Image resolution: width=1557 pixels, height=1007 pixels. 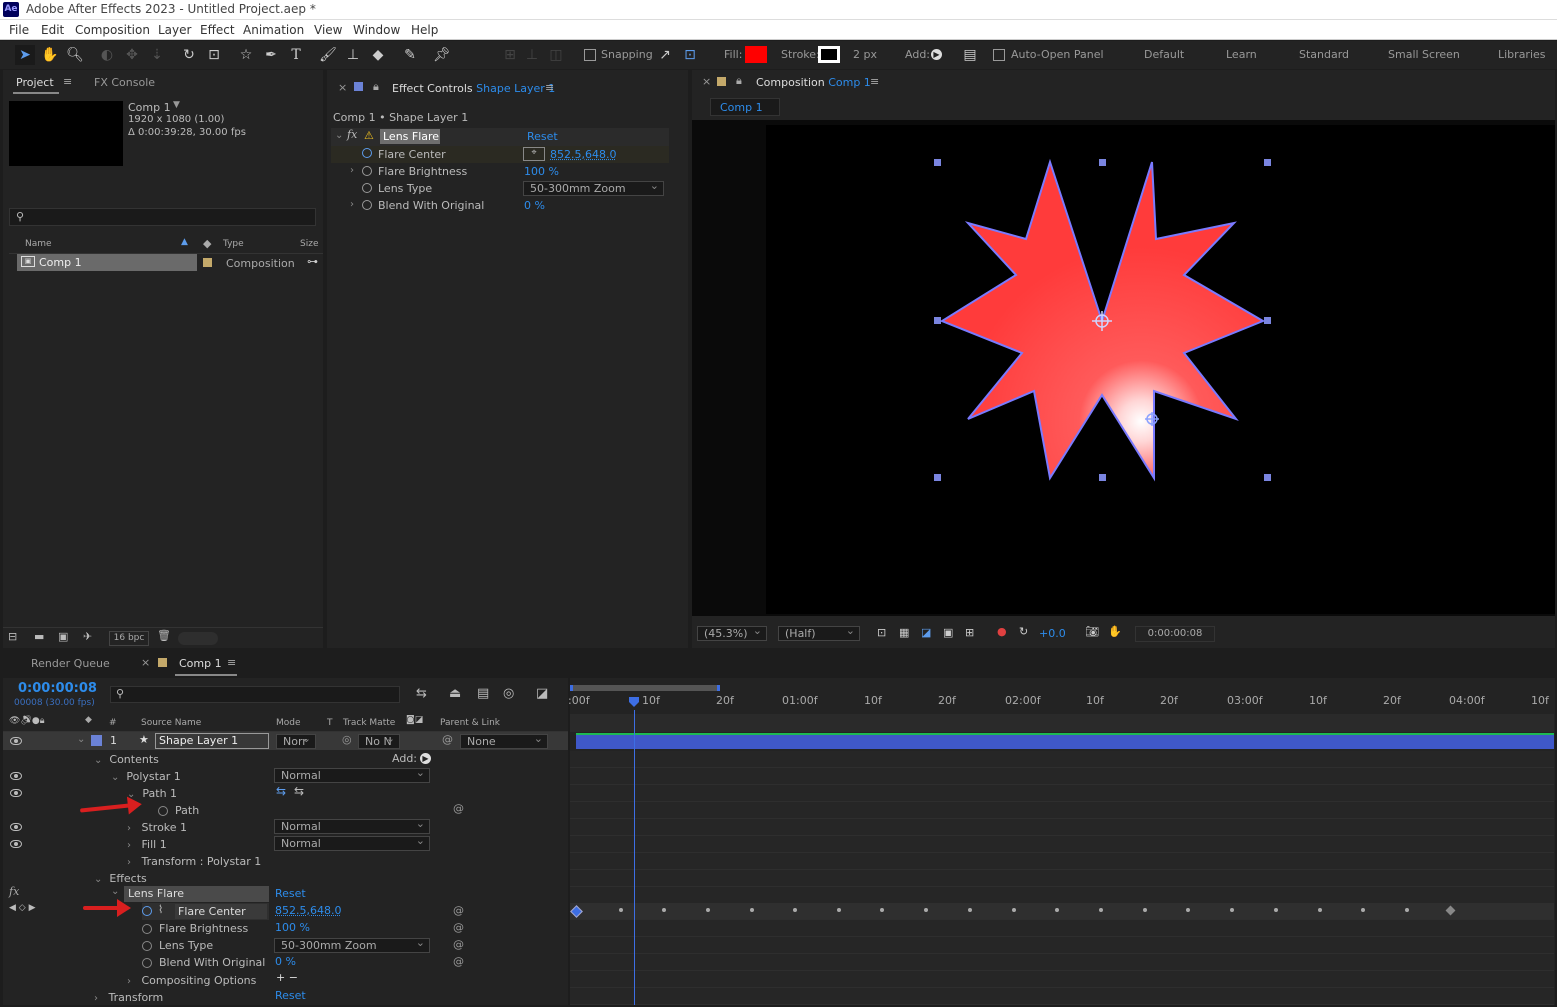 I want to click on fill-label: Fill:, so click(x=733, y=54).